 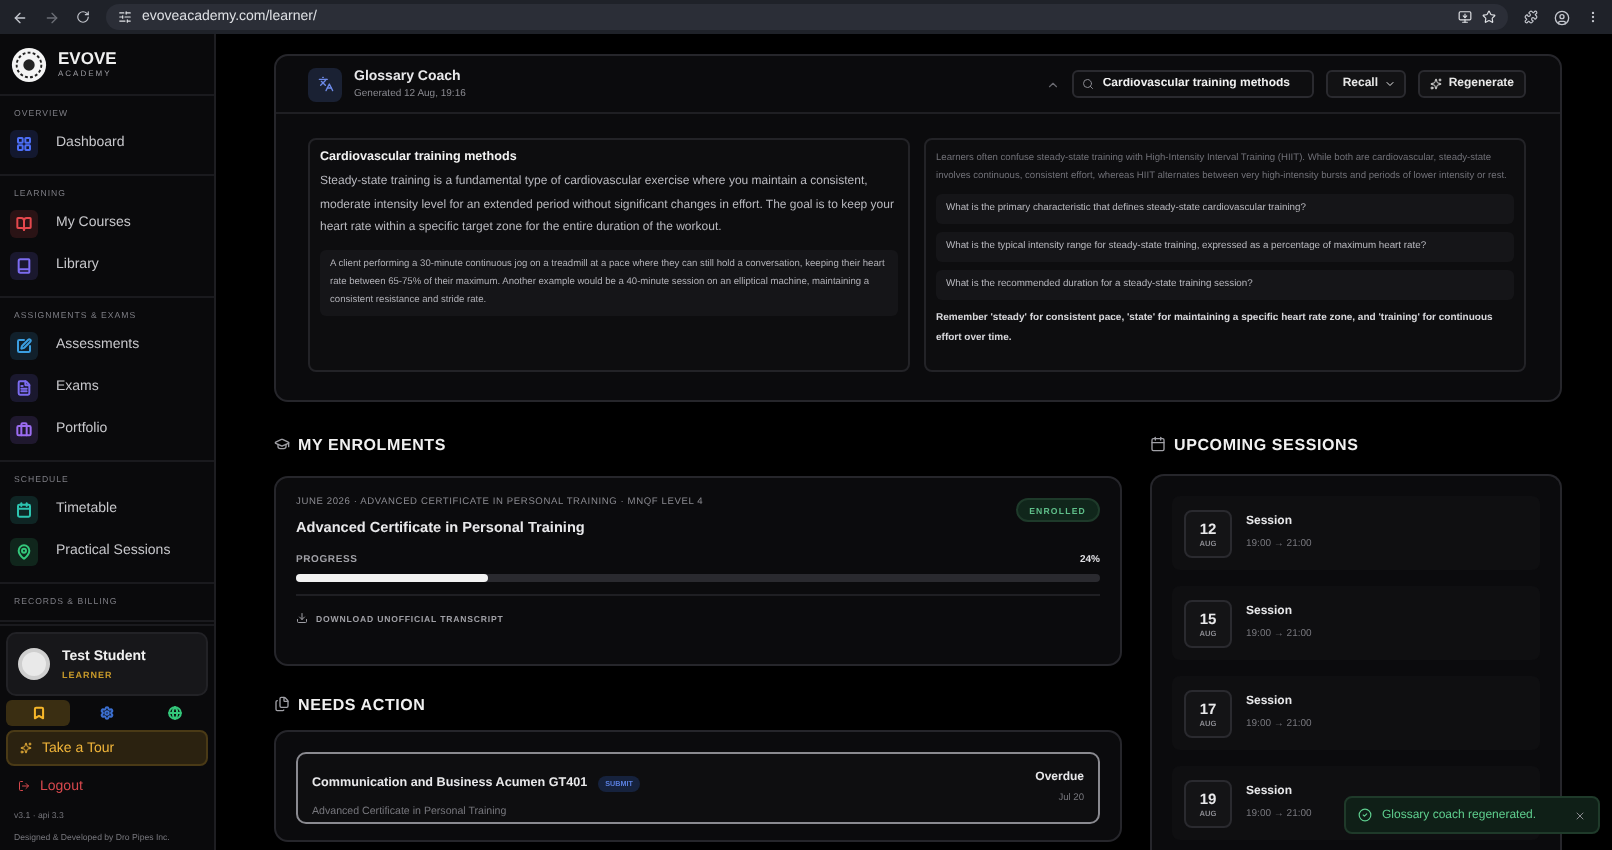 I want to click on brand-name: EVOVE, so click(x=87, y=58).